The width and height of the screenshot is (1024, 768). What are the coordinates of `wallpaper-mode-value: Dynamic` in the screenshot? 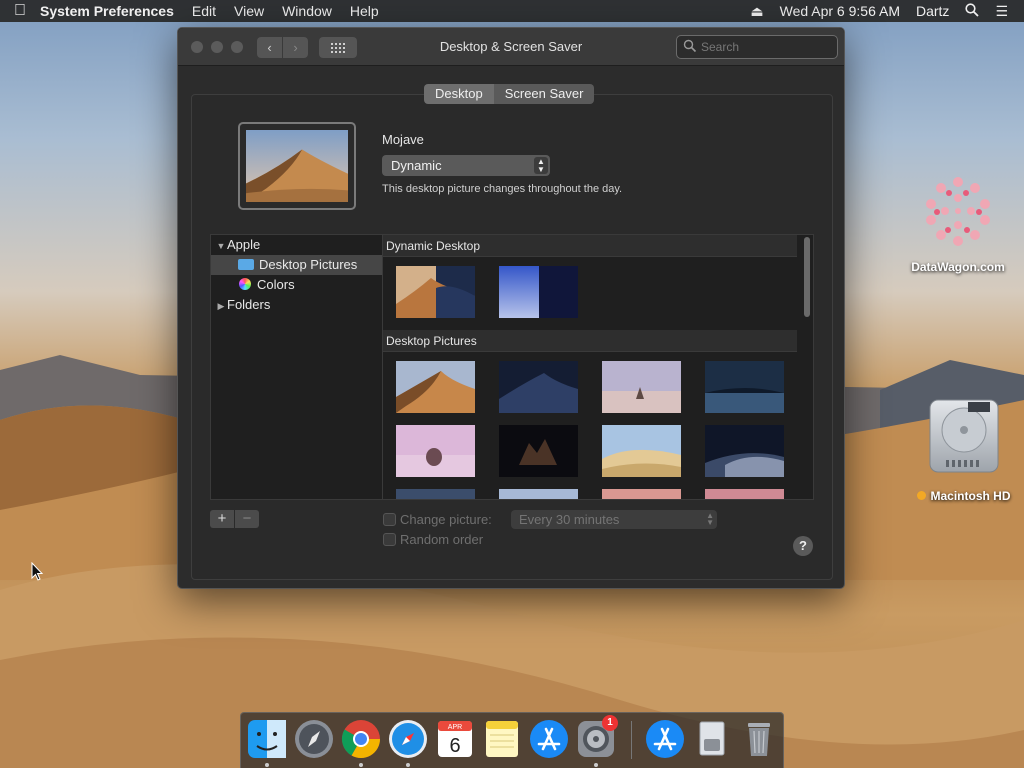 It's located at (416, 165).